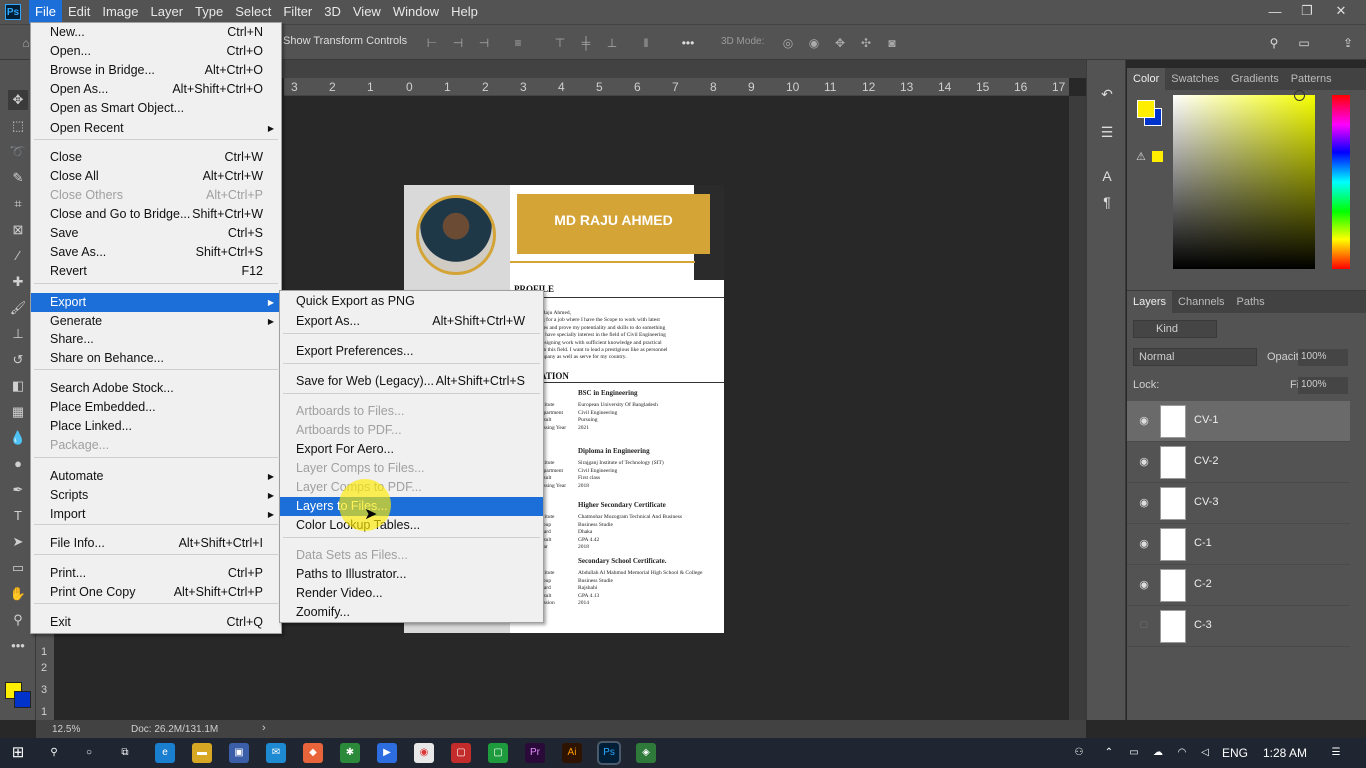 This screenshot has height=768, width=1366. What do you see at coordinates (156, 70) in the screenshot?
I see `file-menu-item: Browse in Bridge... Alt+Ctrl+O` at bounding box center [156, 70].